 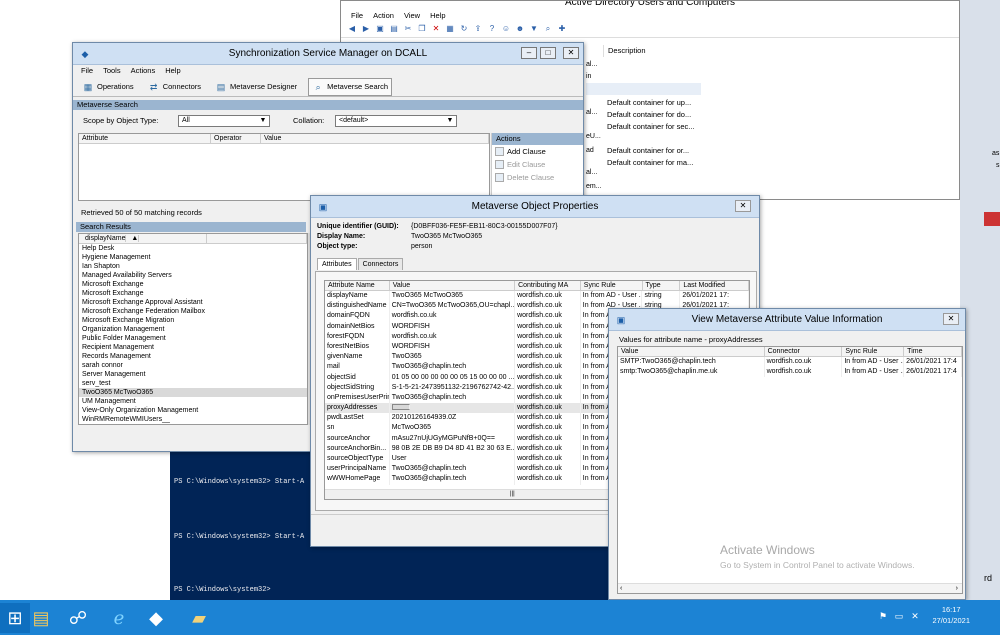 I want to click on tab-attributes: Attributes, so click(x=337, y=264).